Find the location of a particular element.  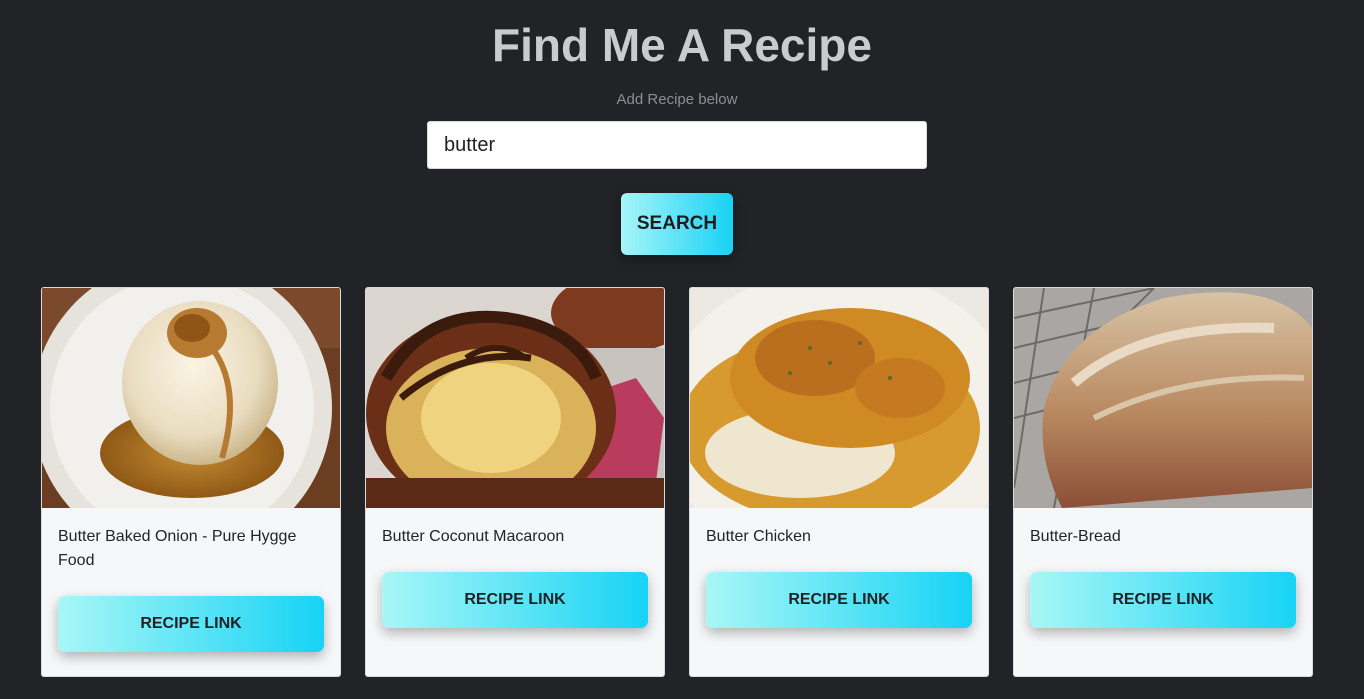

recipe-title: Butter Baked Onion - Pure Hygge Food is located at coordinates (177, 548).